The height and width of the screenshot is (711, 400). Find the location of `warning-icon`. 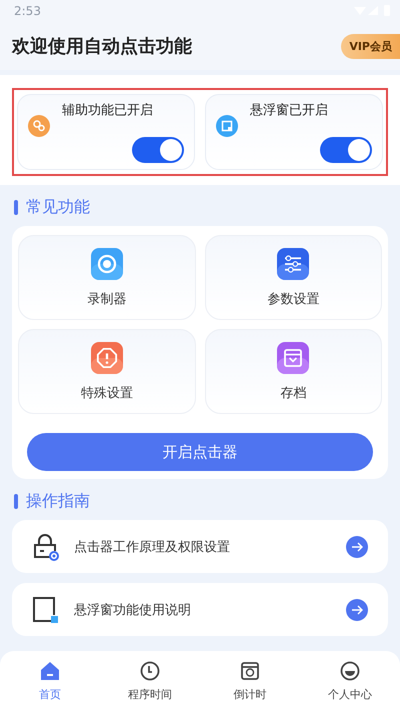

warning-icon is located at coordinates (106, 358).